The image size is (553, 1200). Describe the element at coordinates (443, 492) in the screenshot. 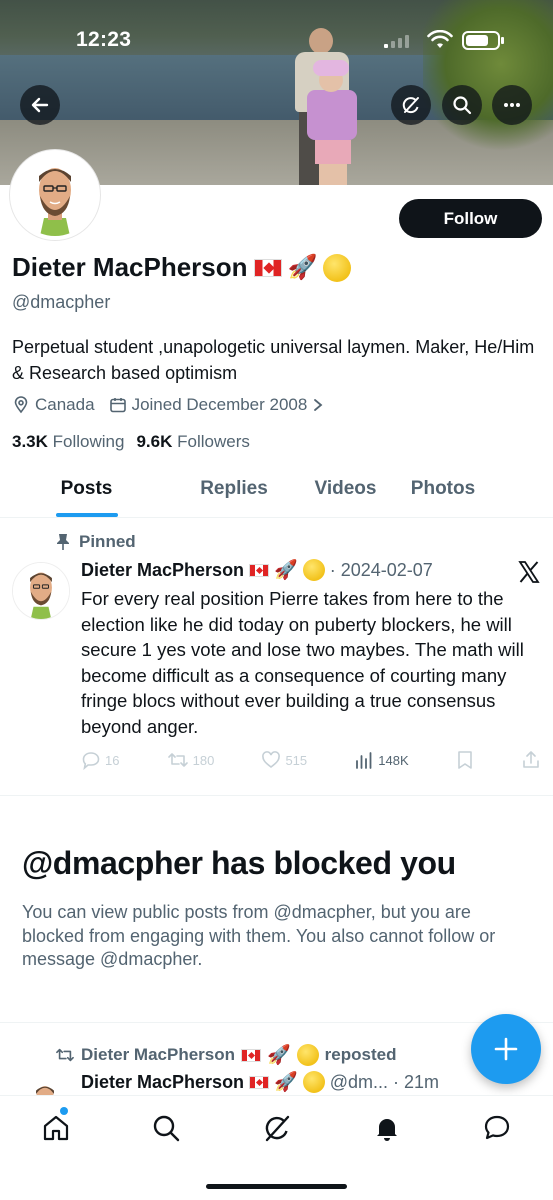

I see `tab-photos: Photos` at that location.